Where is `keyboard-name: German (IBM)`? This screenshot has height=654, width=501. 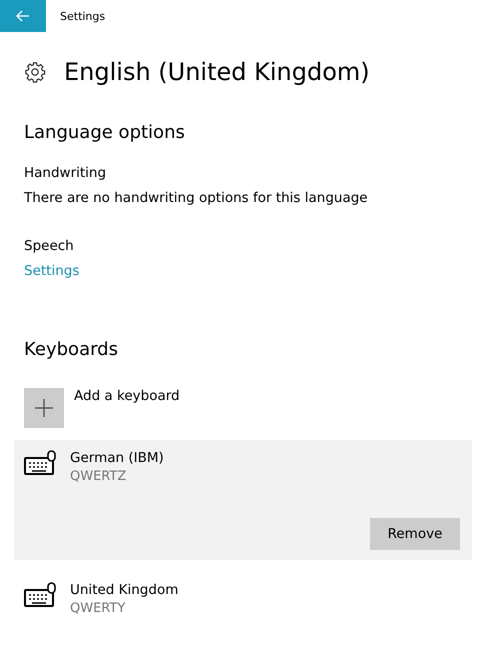 keyboard-name: German (IBM) is located at coordinates (117, 458).